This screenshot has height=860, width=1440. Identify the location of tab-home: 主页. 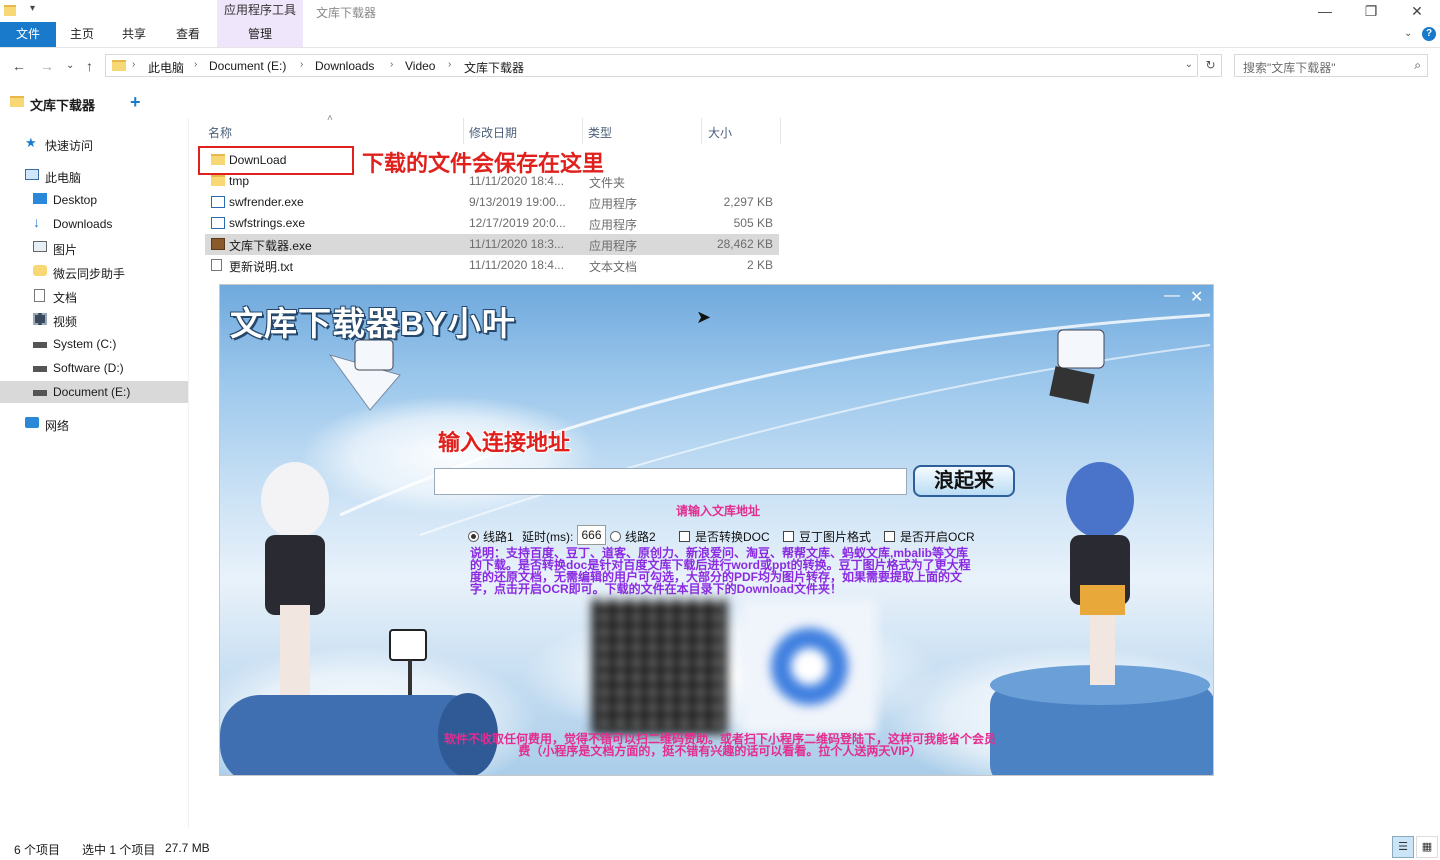
(82, 34).